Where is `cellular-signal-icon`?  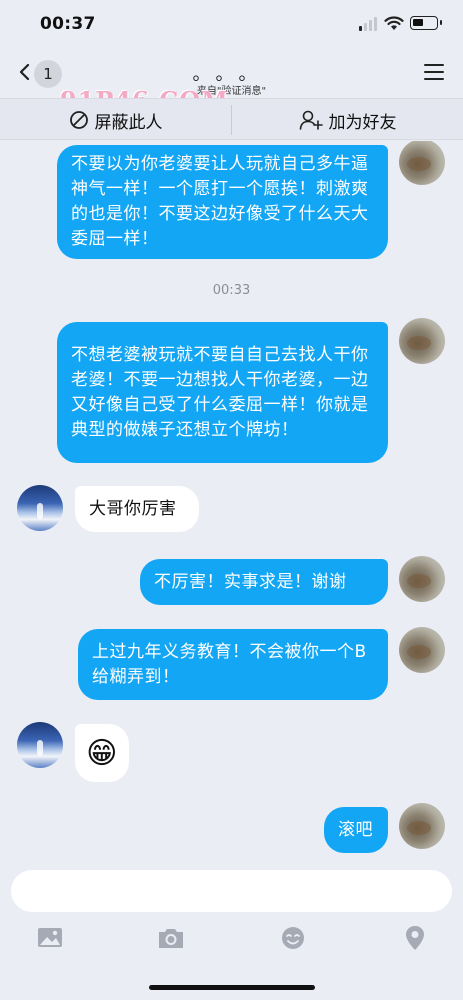
cellular-signal-icon is located at coordinates (368, 24).